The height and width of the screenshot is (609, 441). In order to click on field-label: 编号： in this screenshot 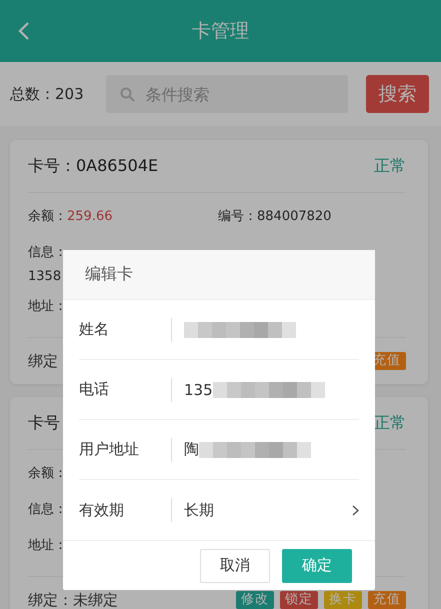, I will do `click(237, 216)`.